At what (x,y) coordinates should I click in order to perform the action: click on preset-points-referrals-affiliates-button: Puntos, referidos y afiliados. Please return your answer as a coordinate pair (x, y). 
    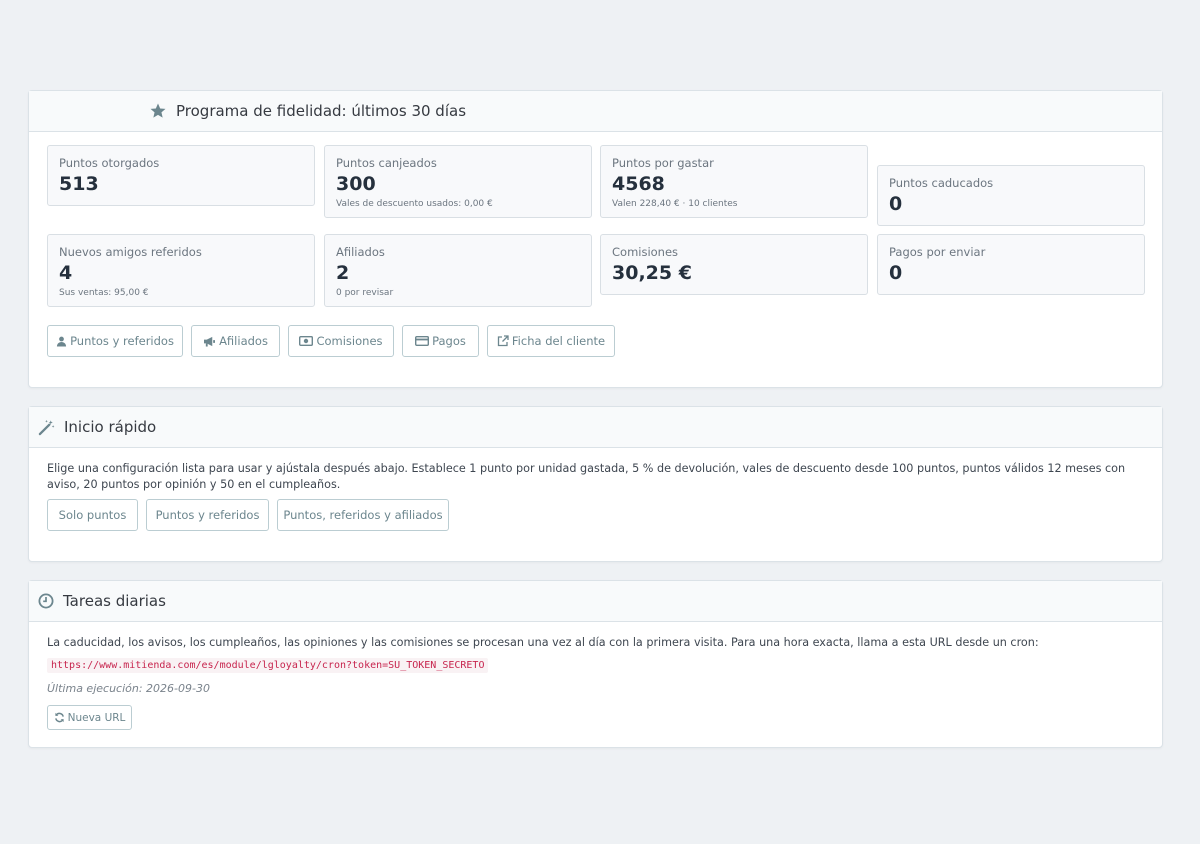
    Looking at the image, I should click on (363, 515).